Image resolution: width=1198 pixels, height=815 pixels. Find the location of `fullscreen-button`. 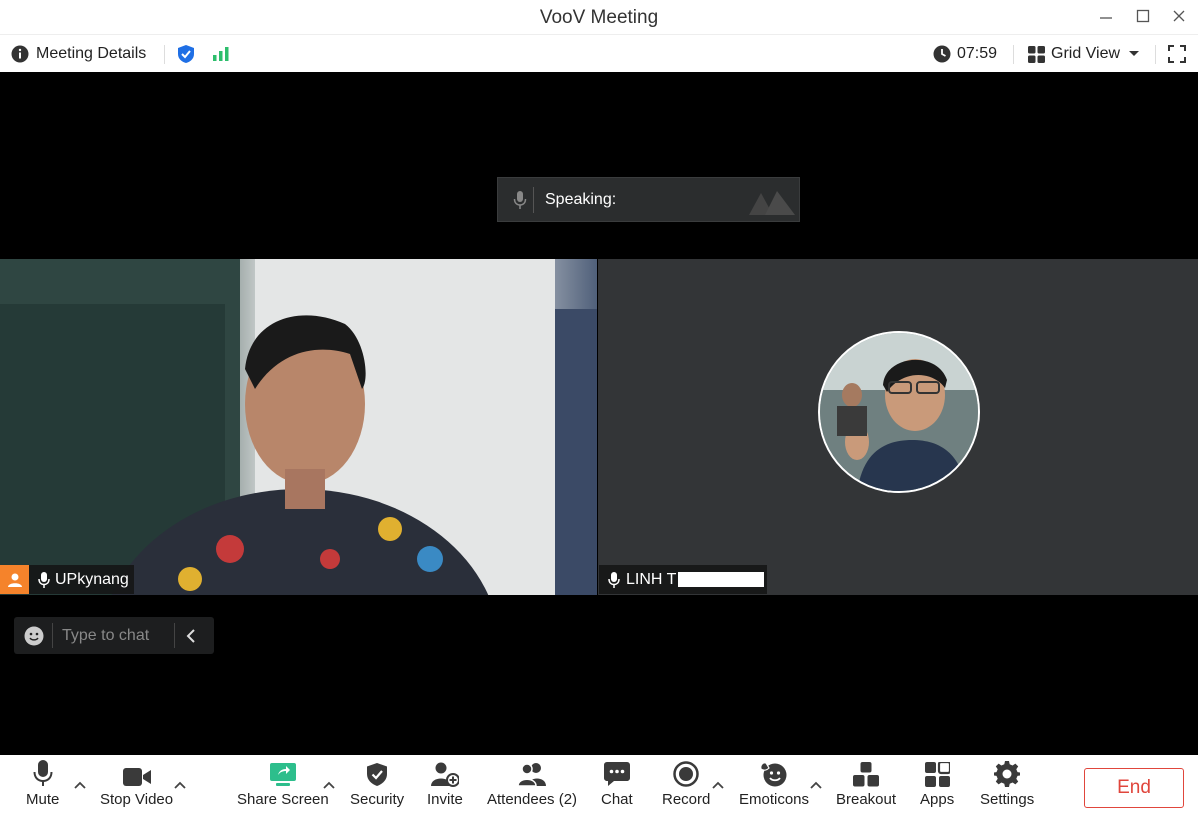

fullscreen-button is located at coordinates (1177, 54).